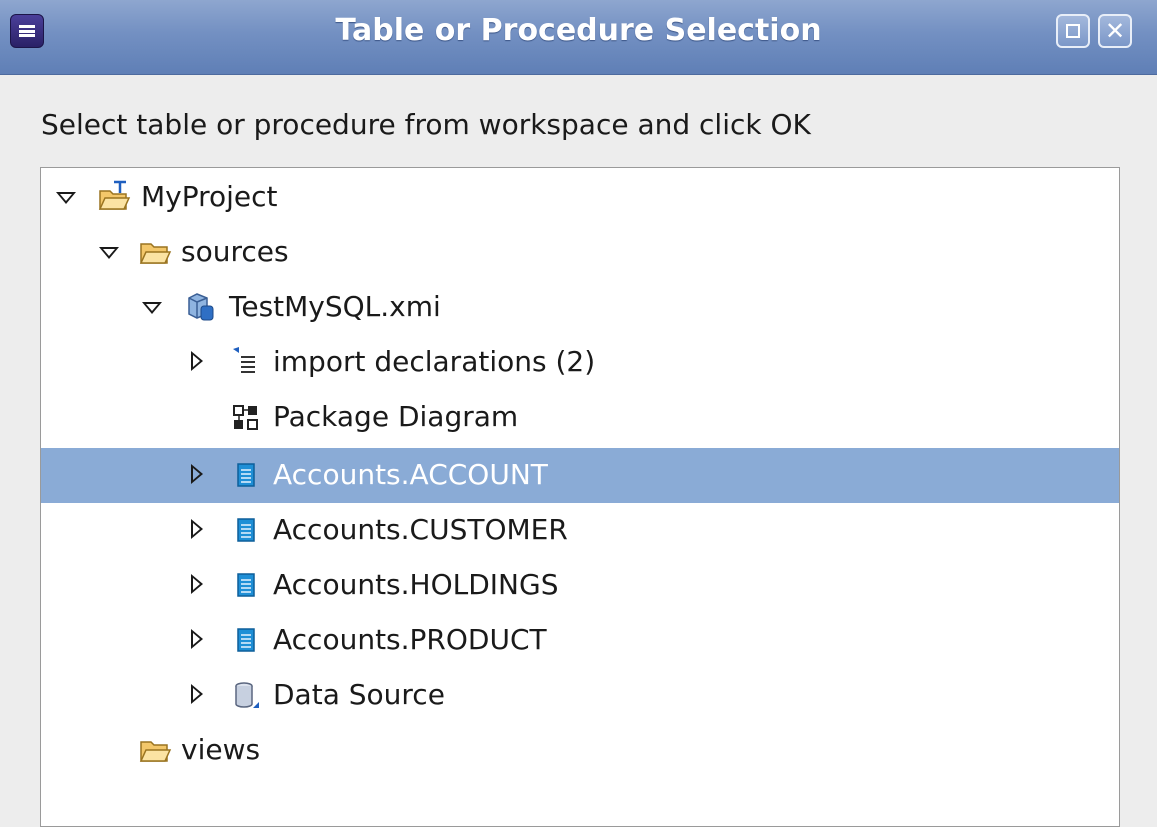 This screenshot has height=827, width=1157. Describe the element at coordinates (200, 307) in the screenshot. I see `model-file-icon` at that location.